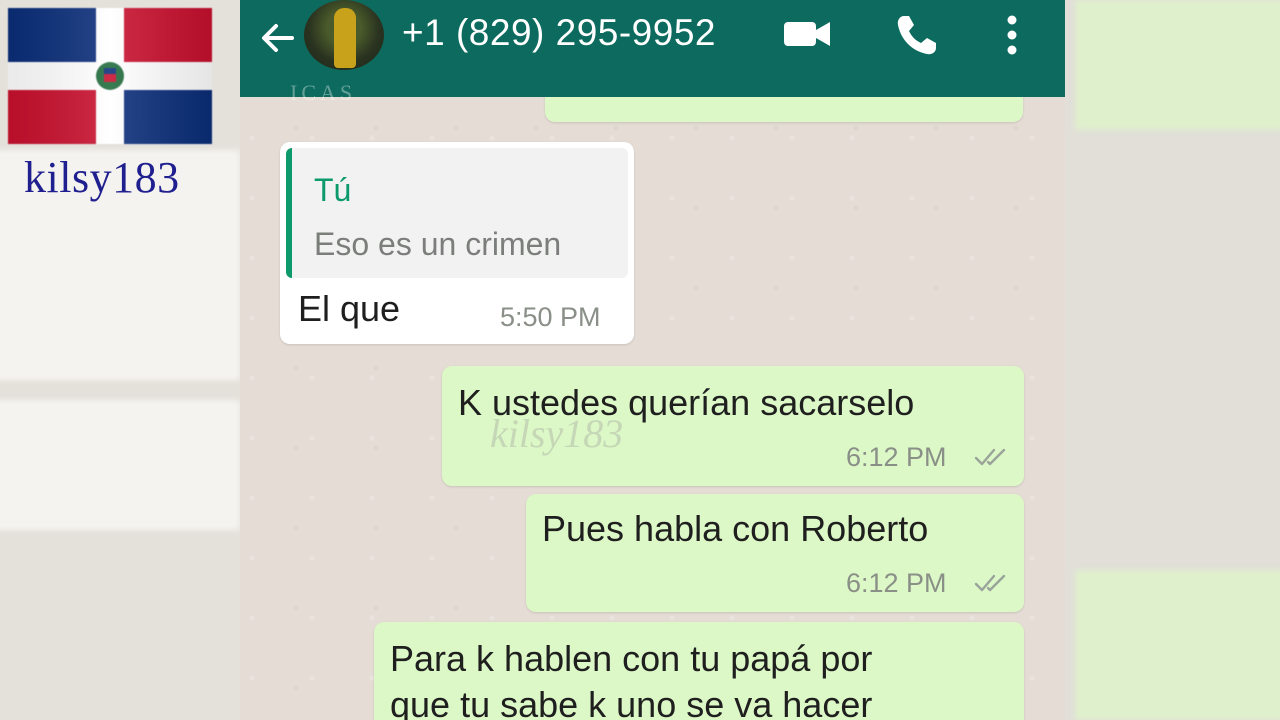 The width and height of the screenshot is (1280, 720). What do you see at coordinates (550, 317) in the screenshot?
I see `message-time: 5:50 PM` at bounding box center [550, 317].